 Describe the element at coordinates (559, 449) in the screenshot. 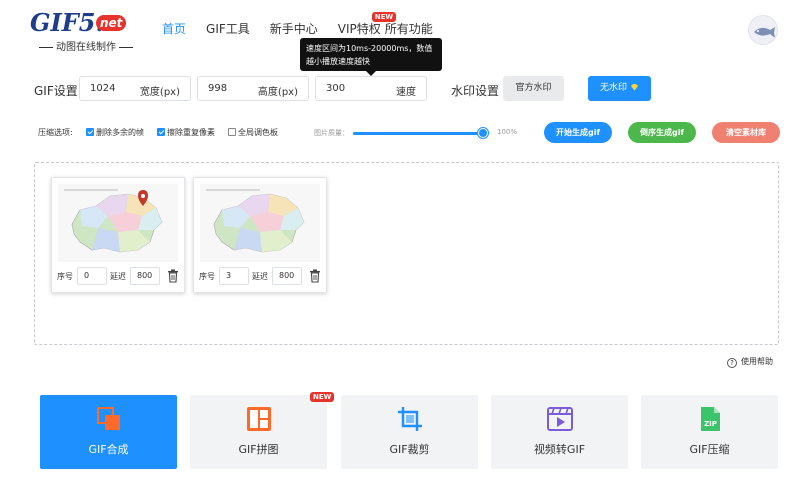

I see `tool-label: 视频转GIF` at that location.